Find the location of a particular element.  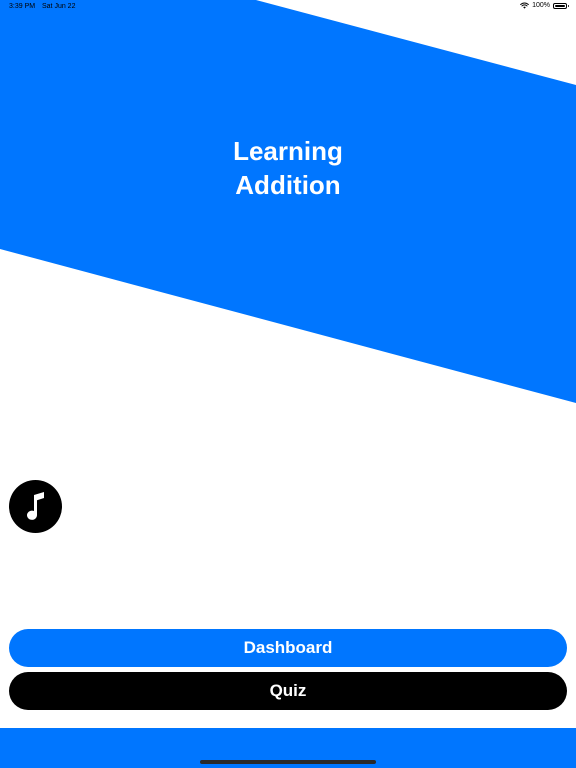

quiz-button: Quiz is located at coordinates (288, 691).